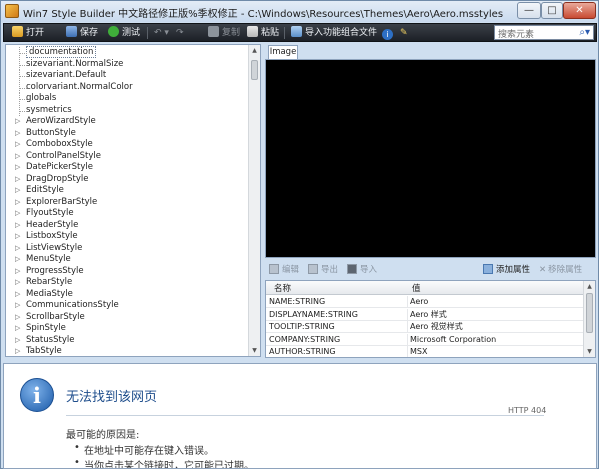 This screenshot has height=469, width=599. I want to click on undo-button: ↶ ▾, so click(161, 33).